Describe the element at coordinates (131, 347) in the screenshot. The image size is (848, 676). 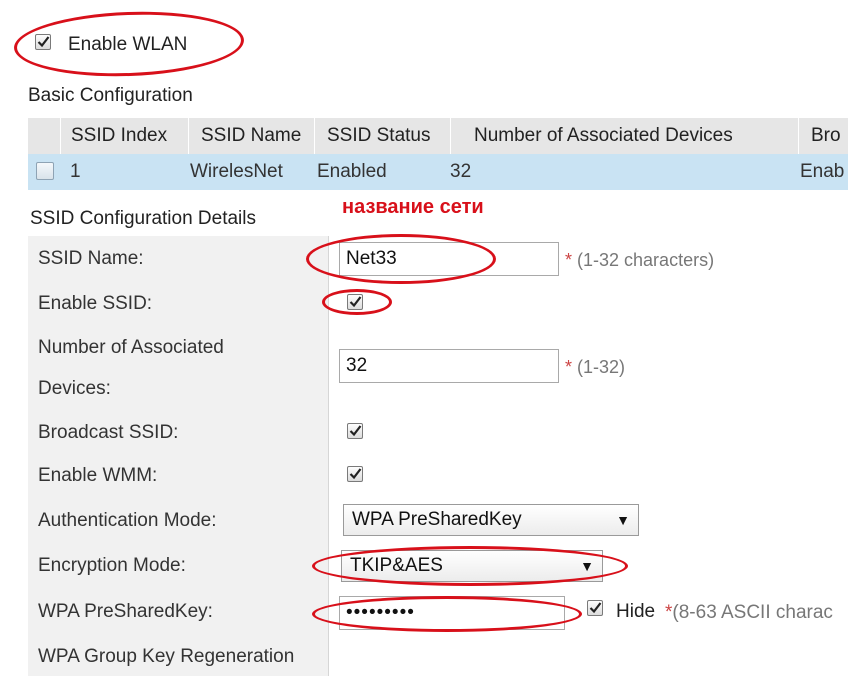
I see `associated-devices-label-line1: Number of Associated` at that location.